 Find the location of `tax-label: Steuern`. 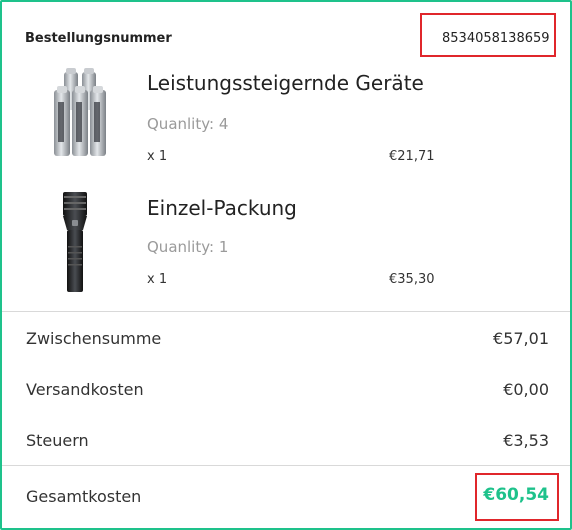

tax-label: Steuern is located at coordinates (57, 440).